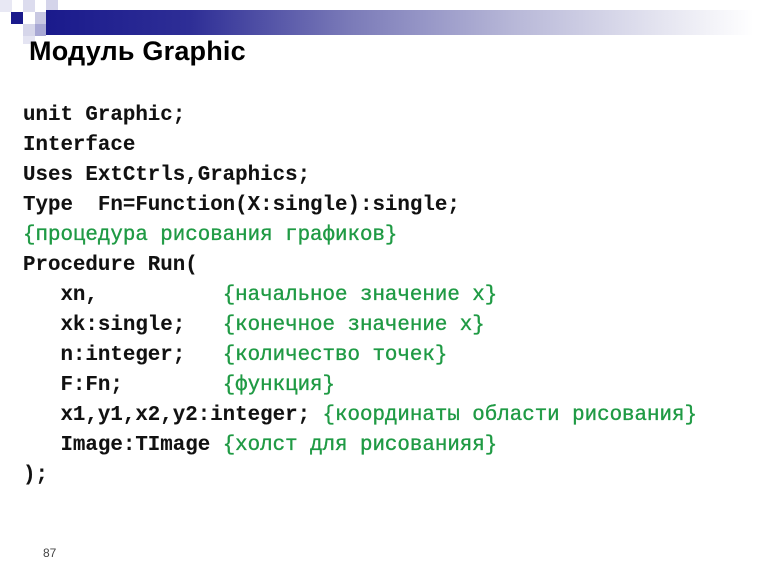 The width and height of the screenshot is (768, 576). I want to click on deco-square-mid, so click(40, 30).